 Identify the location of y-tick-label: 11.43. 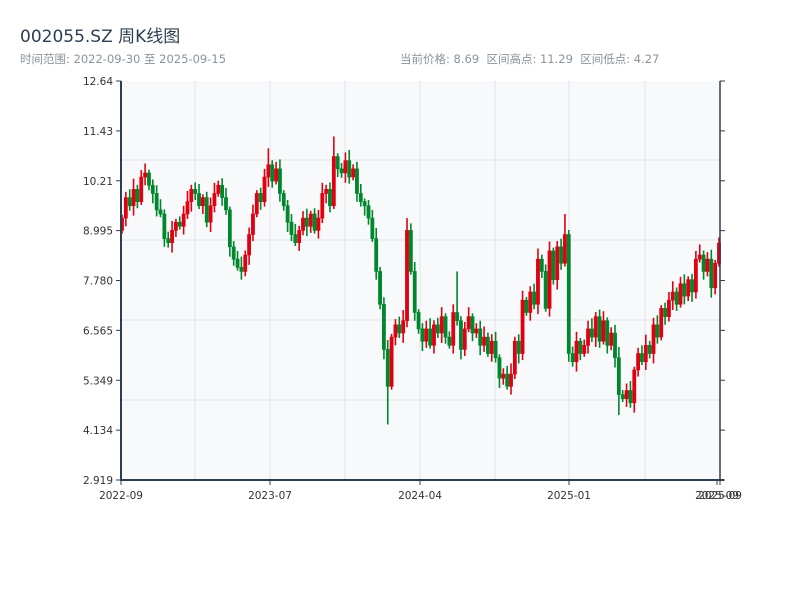
(98, 132).